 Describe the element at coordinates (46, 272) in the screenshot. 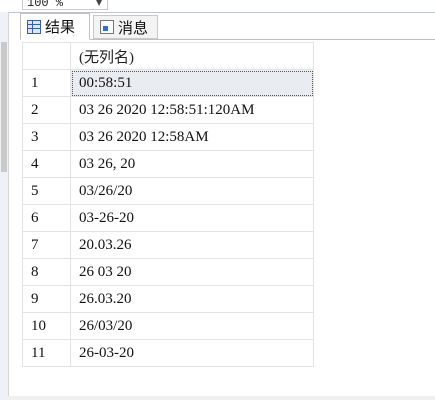

I see `row-number: 8` at that location.